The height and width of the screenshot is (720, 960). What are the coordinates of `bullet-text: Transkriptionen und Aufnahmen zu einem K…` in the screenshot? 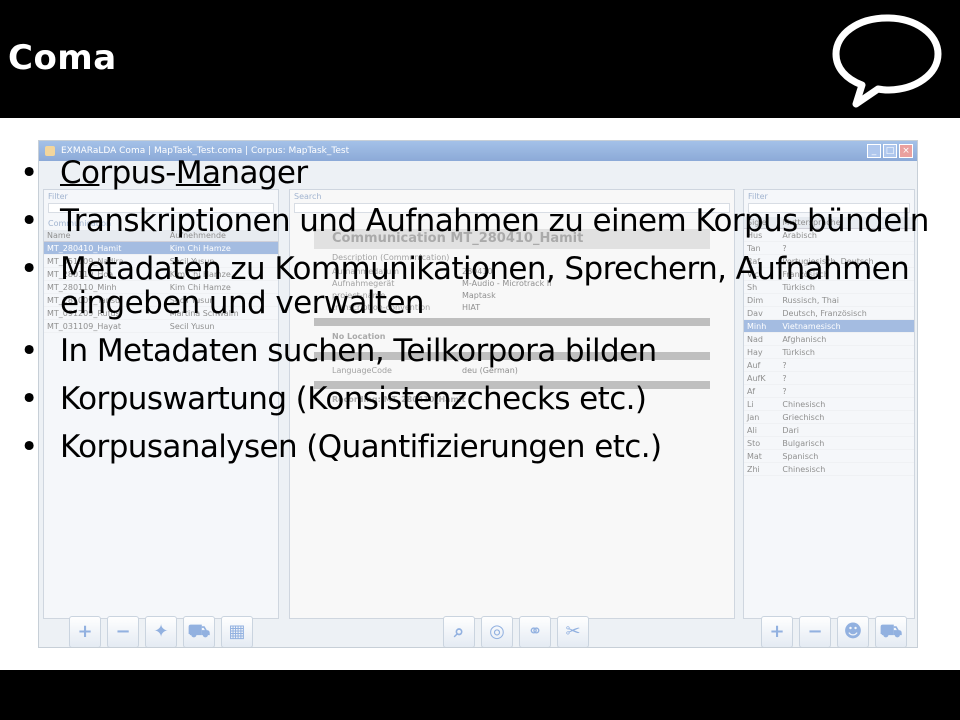 It's located at (494, 221).